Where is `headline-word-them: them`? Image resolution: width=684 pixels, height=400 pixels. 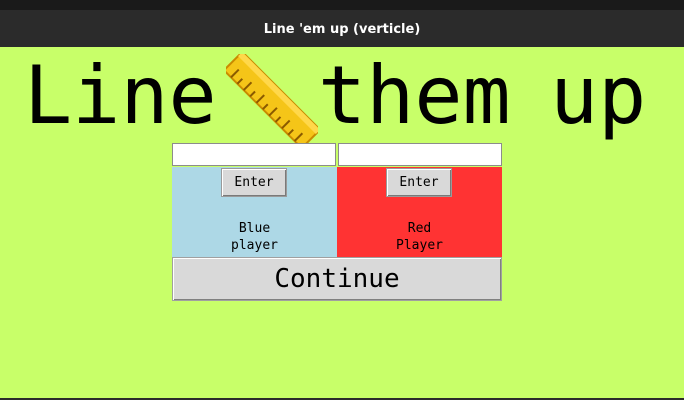
headline-word-them: them is located at coordinates (414, 95).